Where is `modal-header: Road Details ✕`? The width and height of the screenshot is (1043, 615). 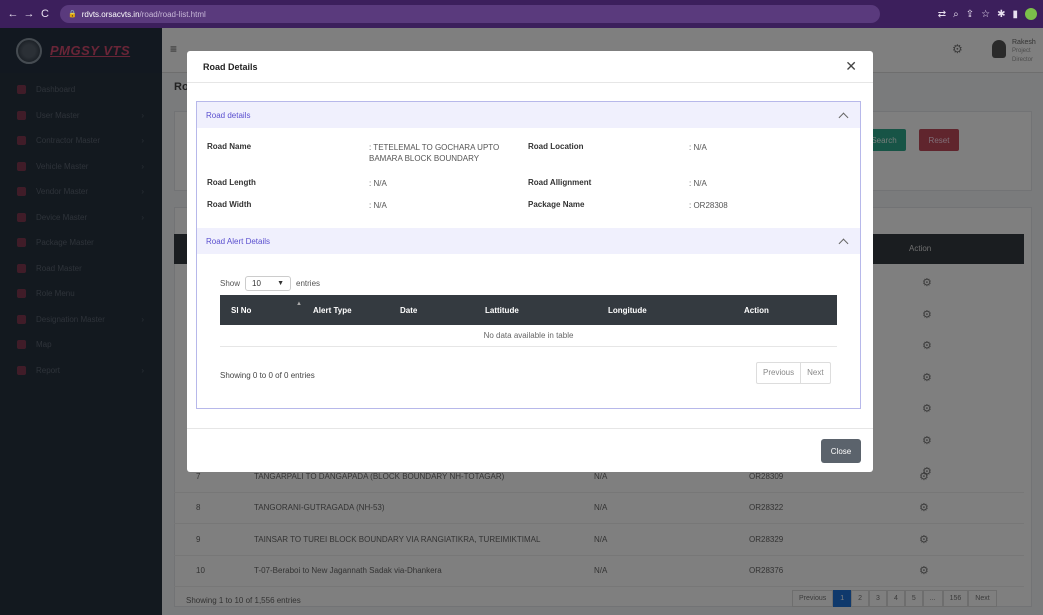 modal-header: Road Details ✕ is located at coordinates (530, 67).